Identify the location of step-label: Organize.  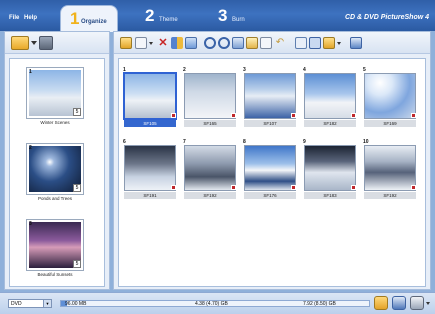
(94, 22).